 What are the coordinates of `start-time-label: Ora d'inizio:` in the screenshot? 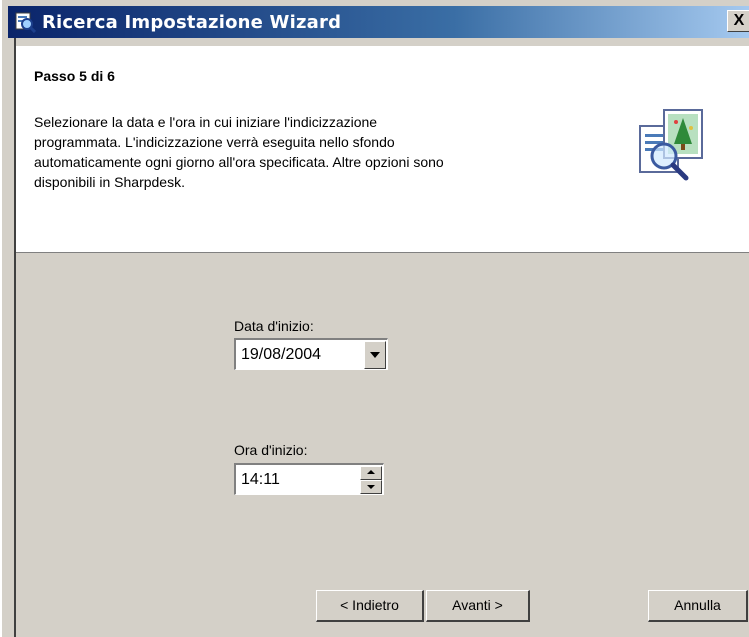 It's located at (271, 450).